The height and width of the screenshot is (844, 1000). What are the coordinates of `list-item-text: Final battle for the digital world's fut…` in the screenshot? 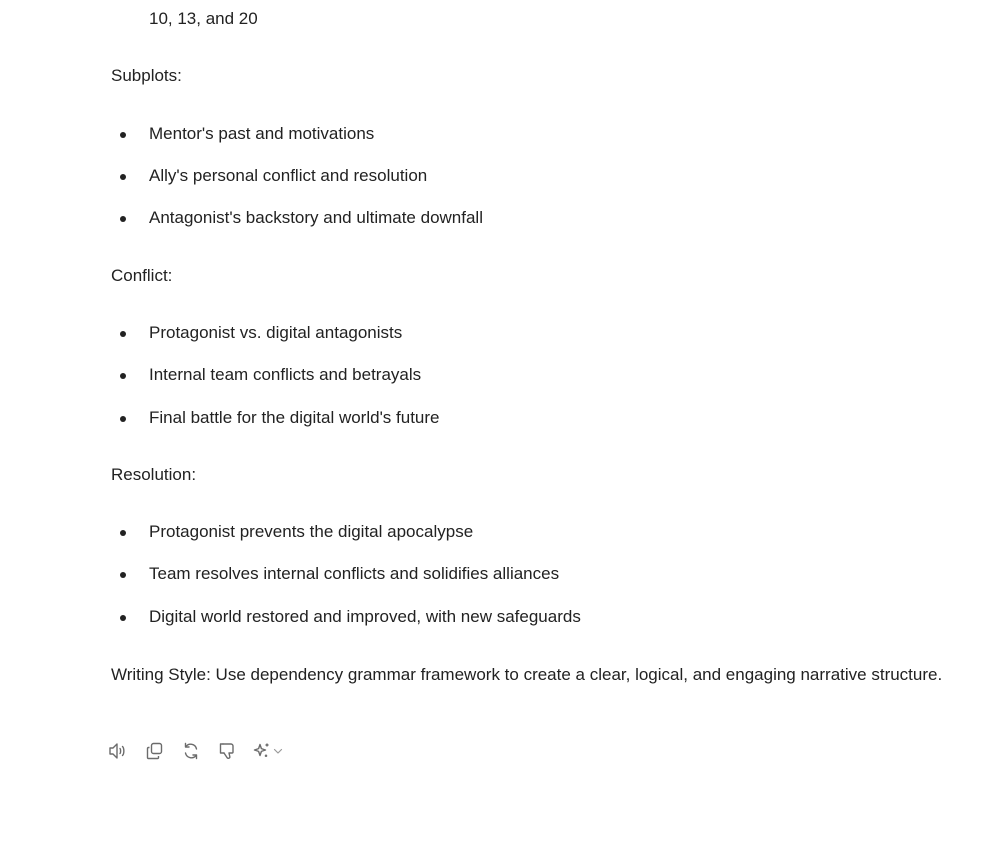 It's located at (294, 417).